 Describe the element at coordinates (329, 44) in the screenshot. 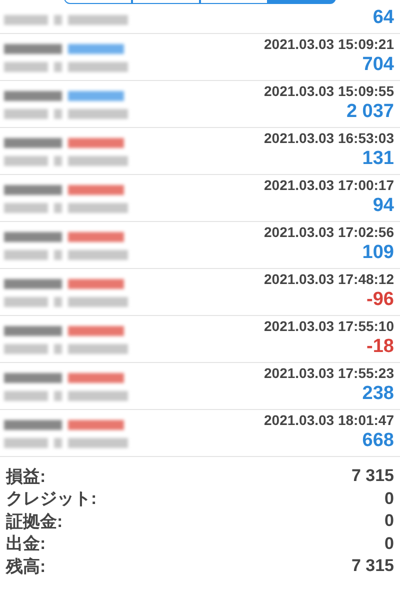

I see `trade-time: 2021.03.03 15:09:21` at that location.